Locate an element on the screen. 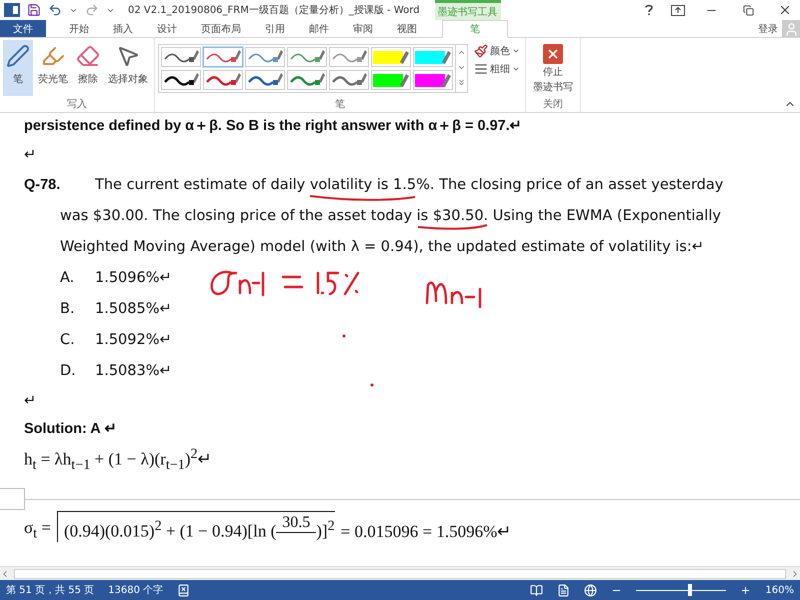  handwritten-underline is located at coordinates (453, 227).